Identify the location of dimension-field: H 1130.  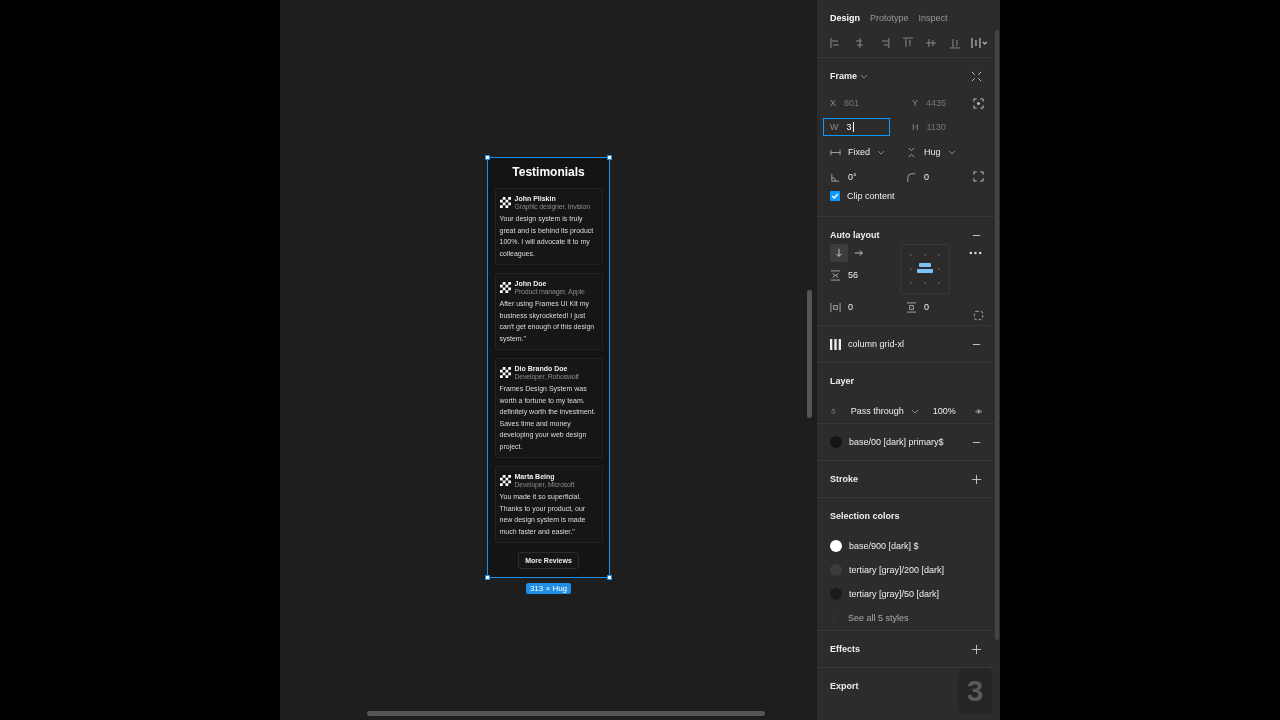
(938, 127).